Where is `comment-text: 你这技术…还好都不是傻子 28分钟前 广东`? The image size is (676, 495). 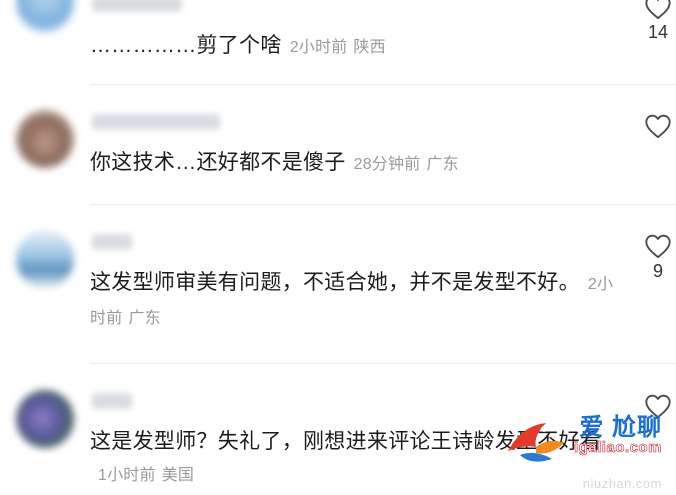
comment-text: 你这技术…还好都不是傻子 28分钟前 广东 is located at coordinates (360, 164).